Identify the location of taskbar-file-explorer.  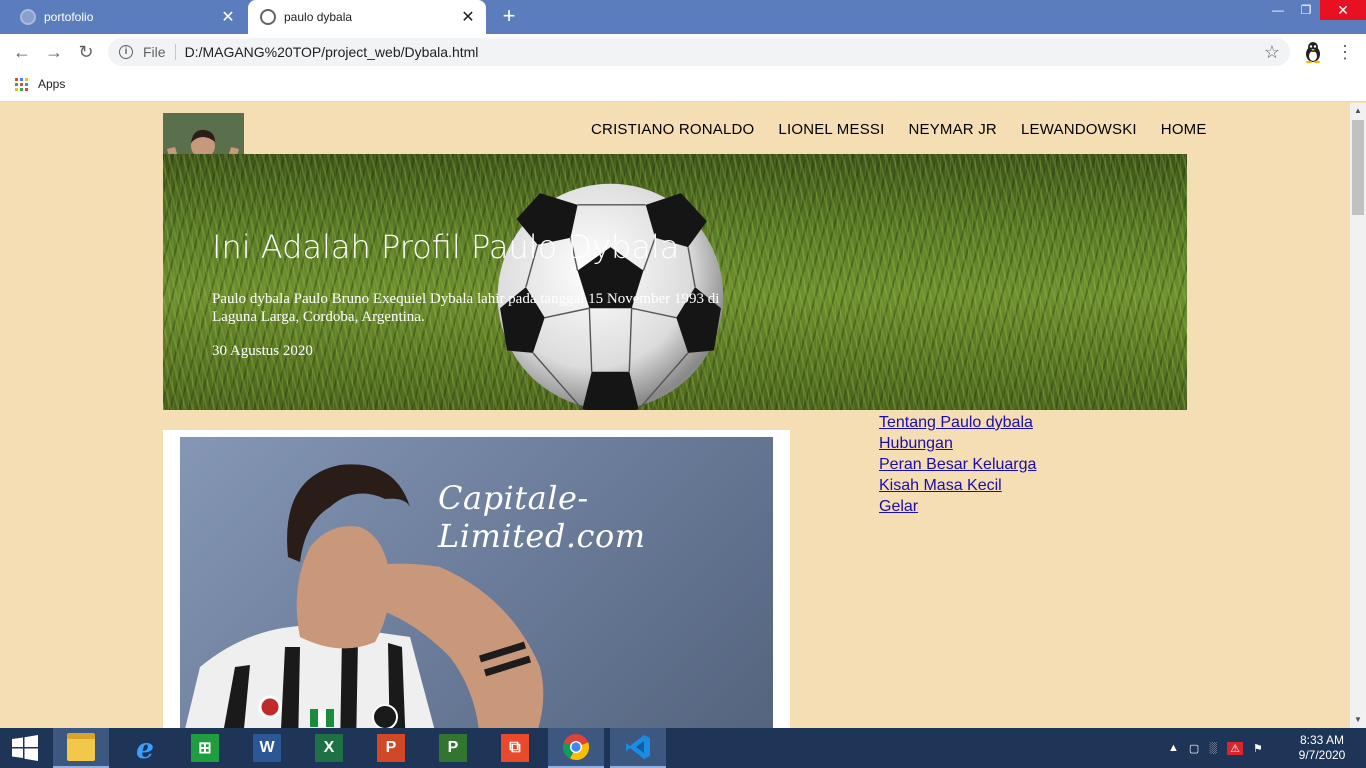
(81, 748).